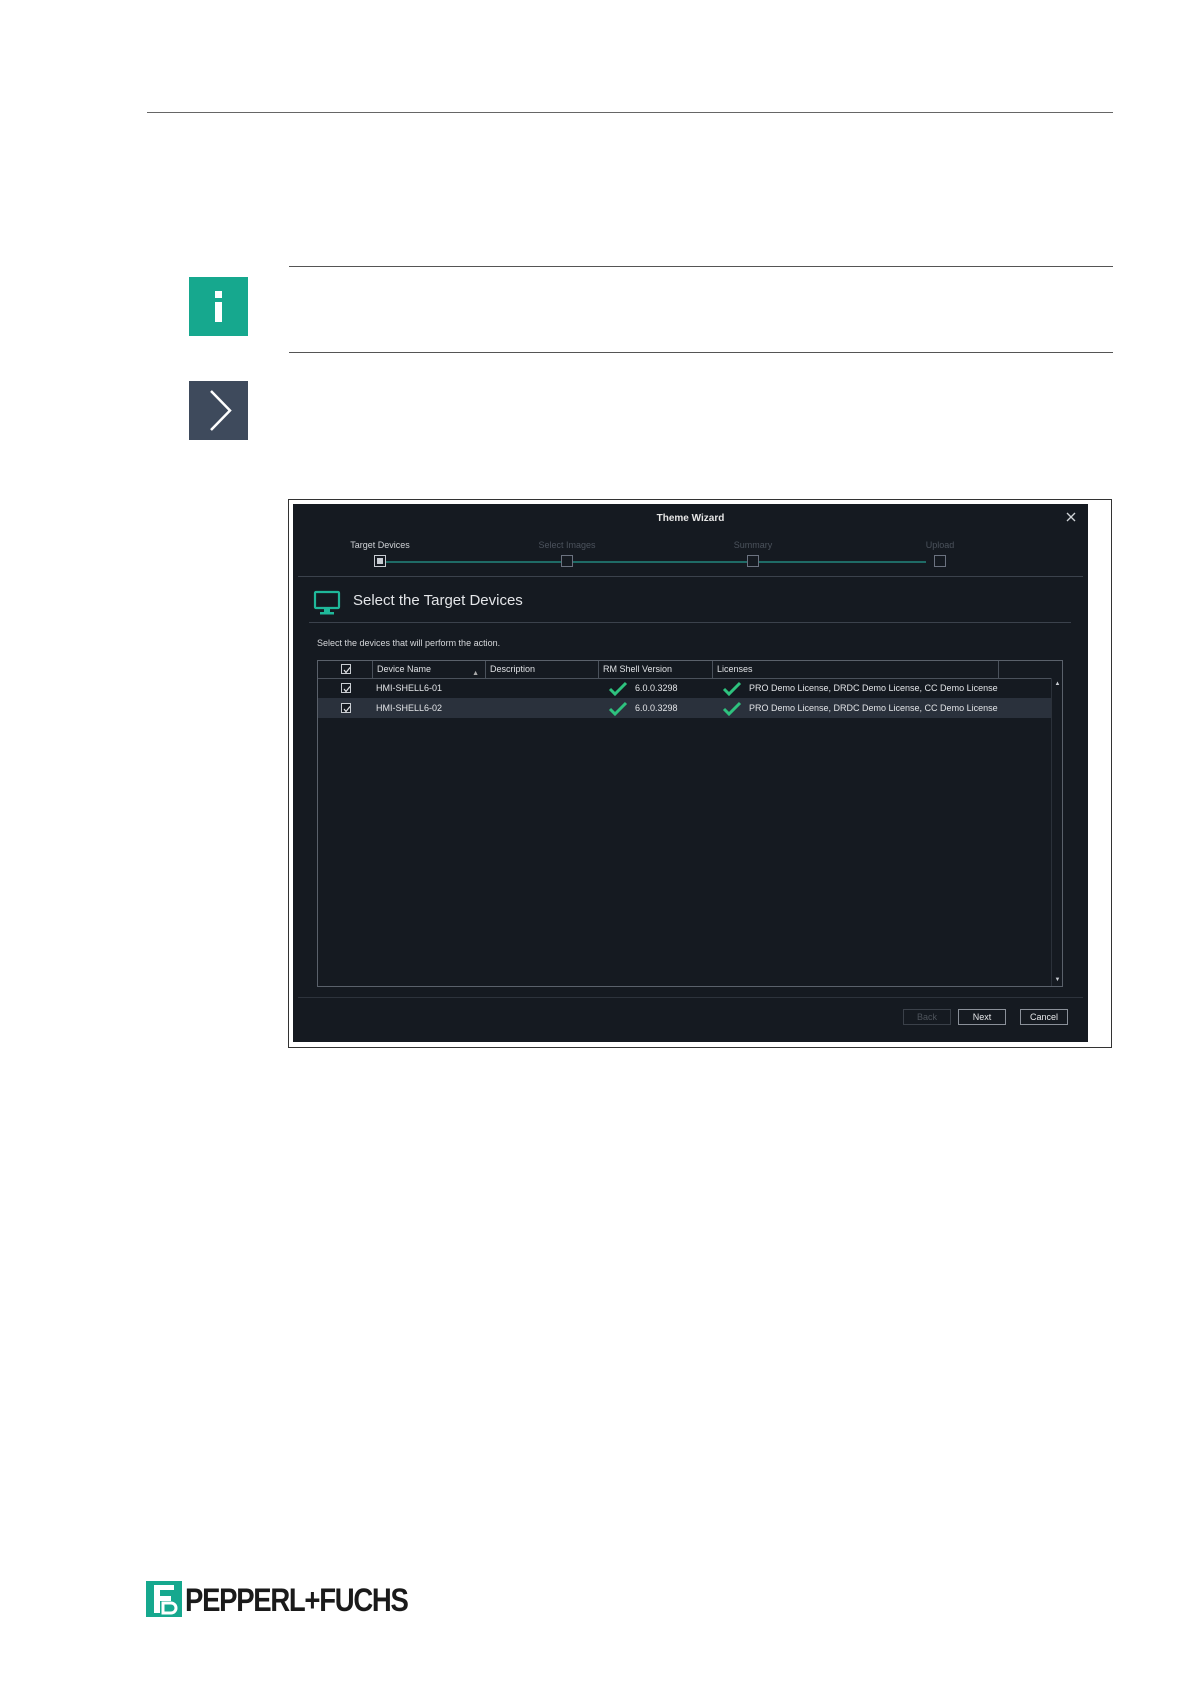 Image resolution: width=1190 pixels, height=1684 pixels. What do you see at coordinates (409, 708) in the screenshot?
I see `device-name-cell: HMI-SHELL6-02` at bounding box center [409, 708].